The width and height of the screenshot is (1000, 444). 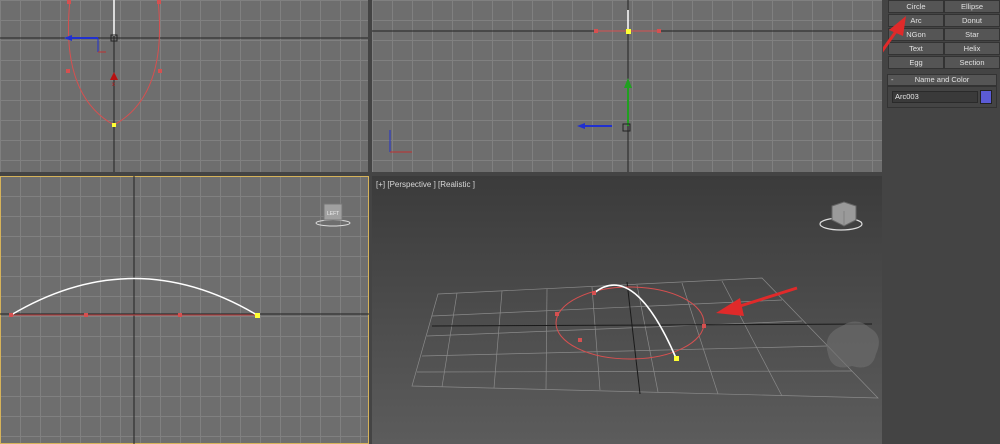 What do you see at coordinates (633, 338) in the screenshot?
I see `grid-axis-vertical` at bounding box center [633, 338].